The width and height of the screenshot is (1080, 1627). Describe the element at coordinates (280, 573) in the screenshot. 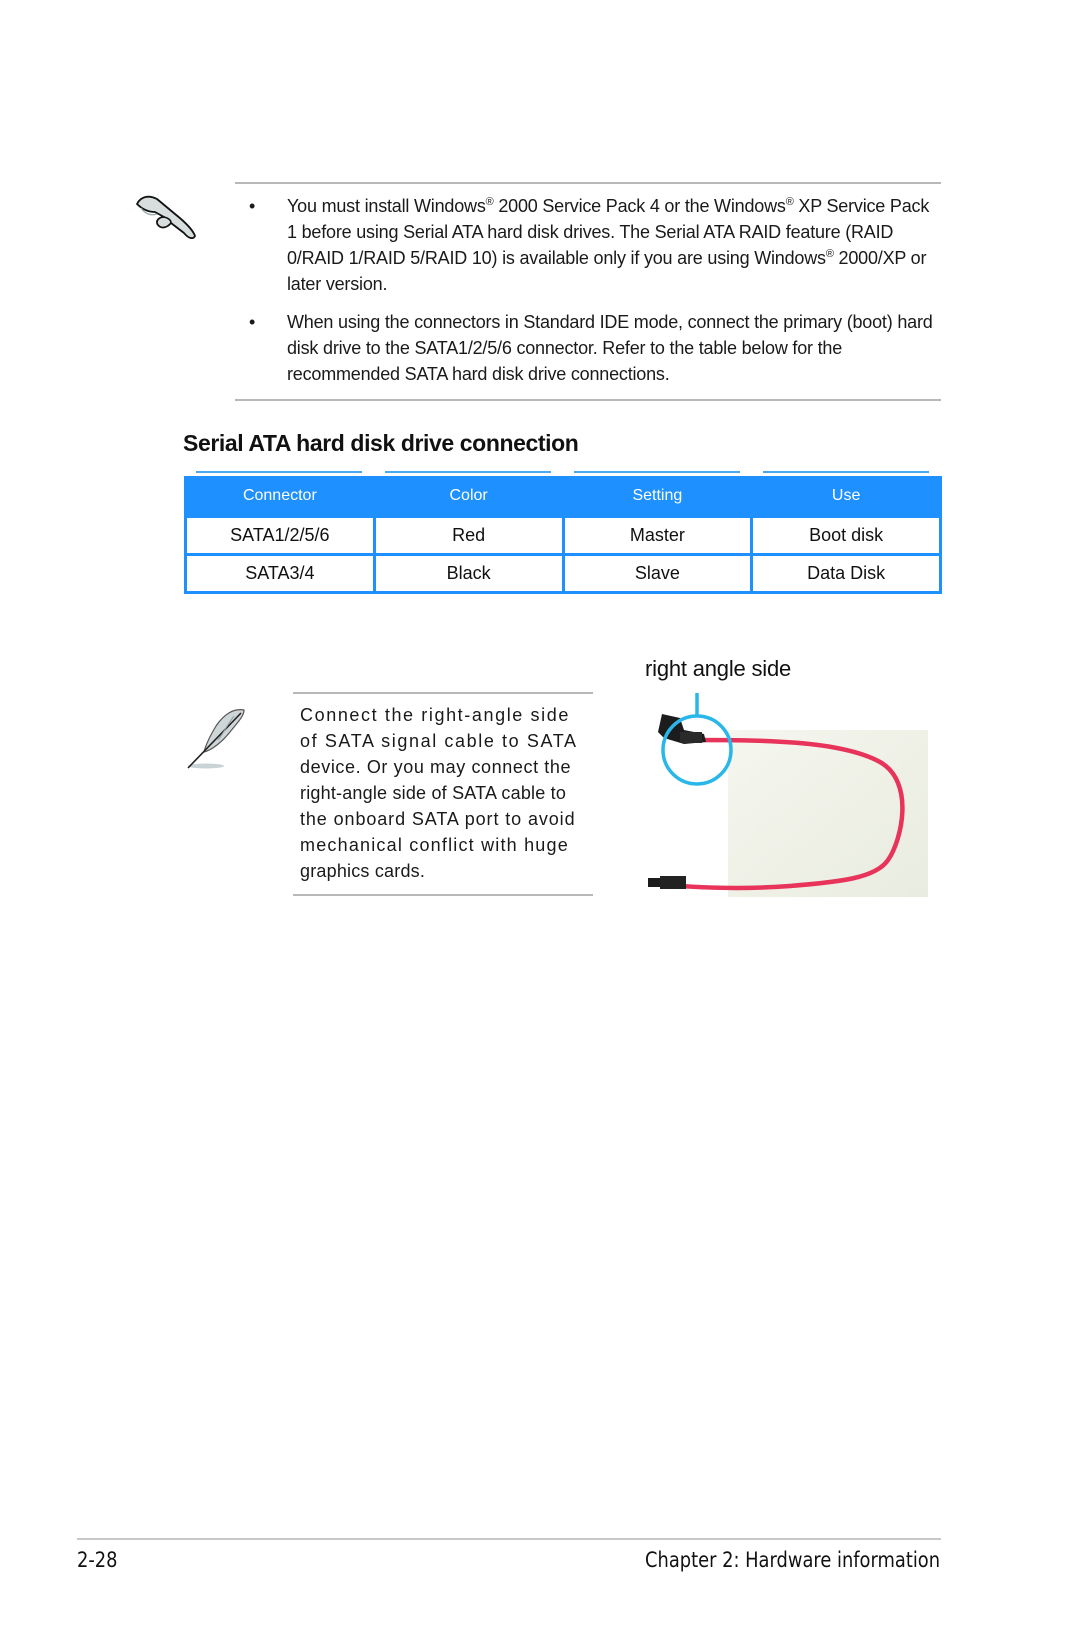

I see `table-cell: SATA3/4` at that location.